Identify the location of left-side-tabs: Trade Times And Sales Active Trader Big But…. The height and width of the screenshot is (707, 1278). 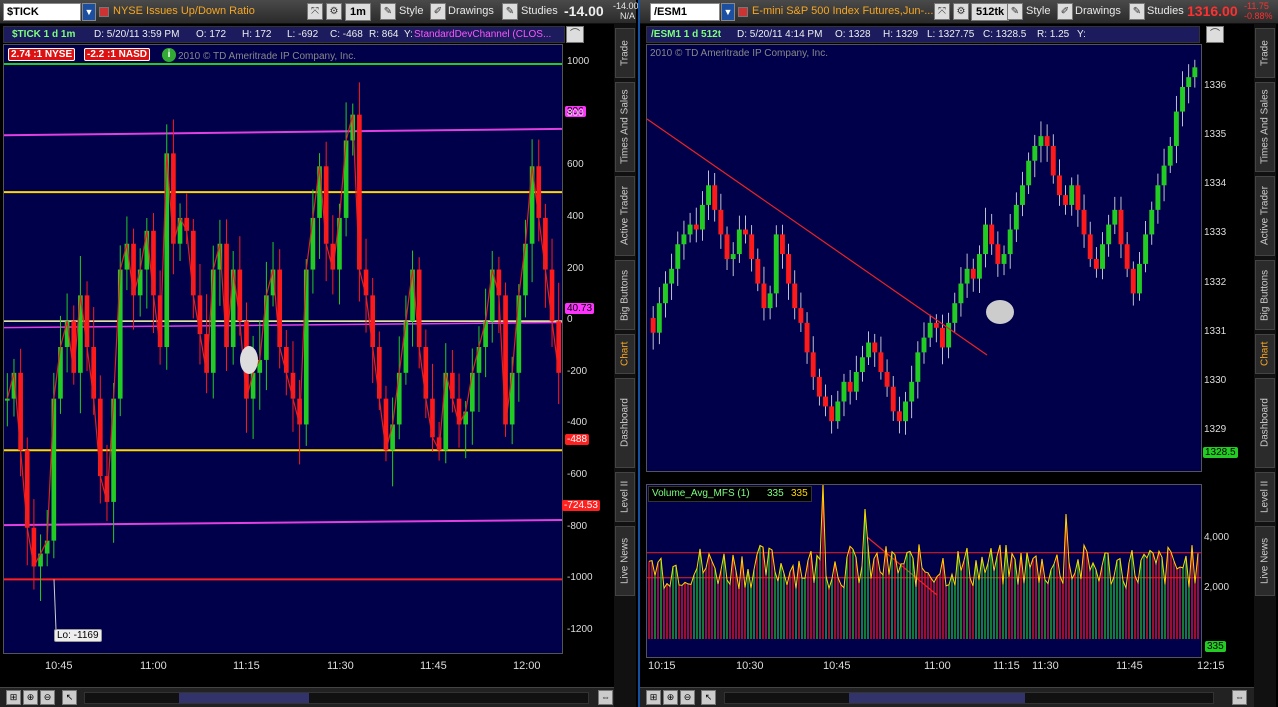
(625, 365).